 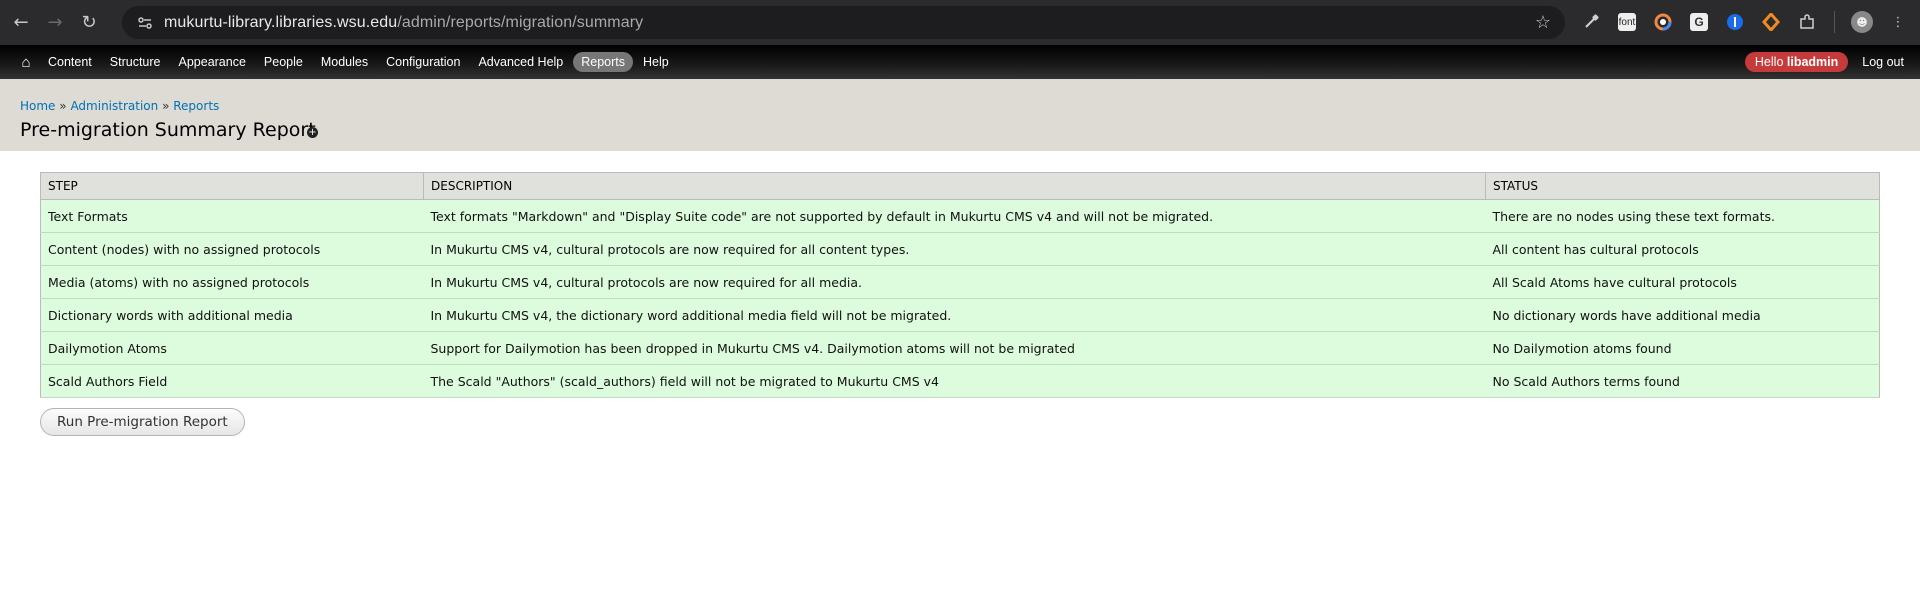 What do you see at coordinates (1682, 282) in the screenshot?
I see `cell-status: All Scald Atoms have cultural protocols` at bounding box center [1682, 282].